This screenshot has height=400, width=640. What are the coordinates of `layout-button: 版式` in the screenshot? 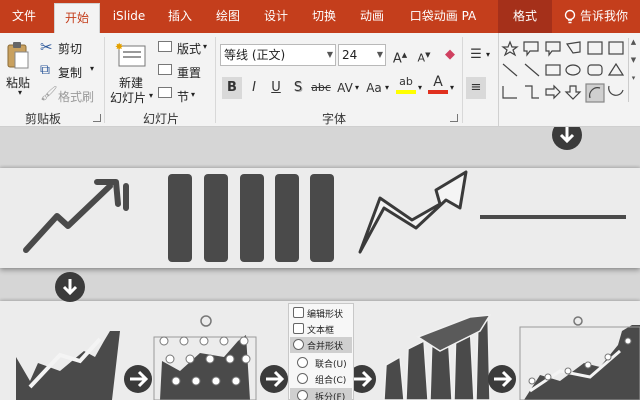 It's located at (189, 48).